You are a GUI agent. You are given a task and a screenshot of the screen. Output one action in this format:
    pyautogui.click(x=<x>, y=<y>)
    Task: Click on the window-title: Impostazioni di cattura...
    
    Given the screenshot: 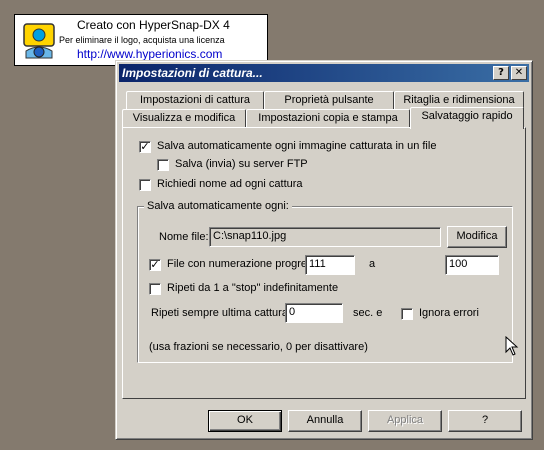 What is the action you would take?
    pyautogui.click(x=192, y=73)
    